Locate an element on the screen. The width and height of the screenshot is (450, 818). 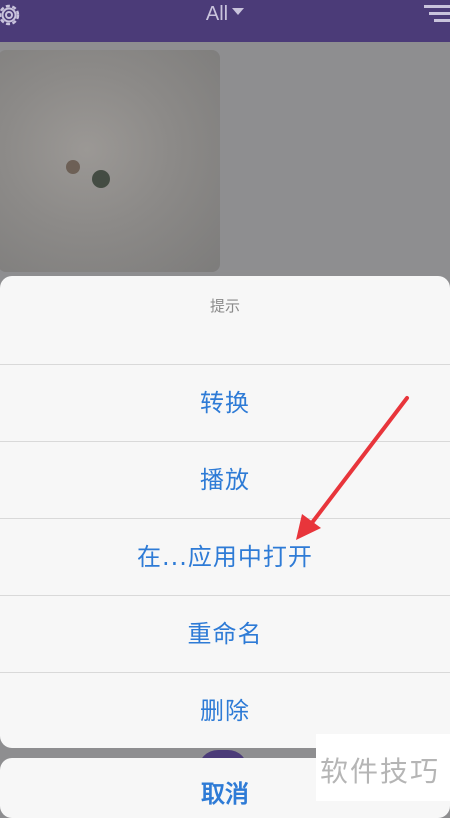
chevron-down-icon is located at coordinates (238, 12).